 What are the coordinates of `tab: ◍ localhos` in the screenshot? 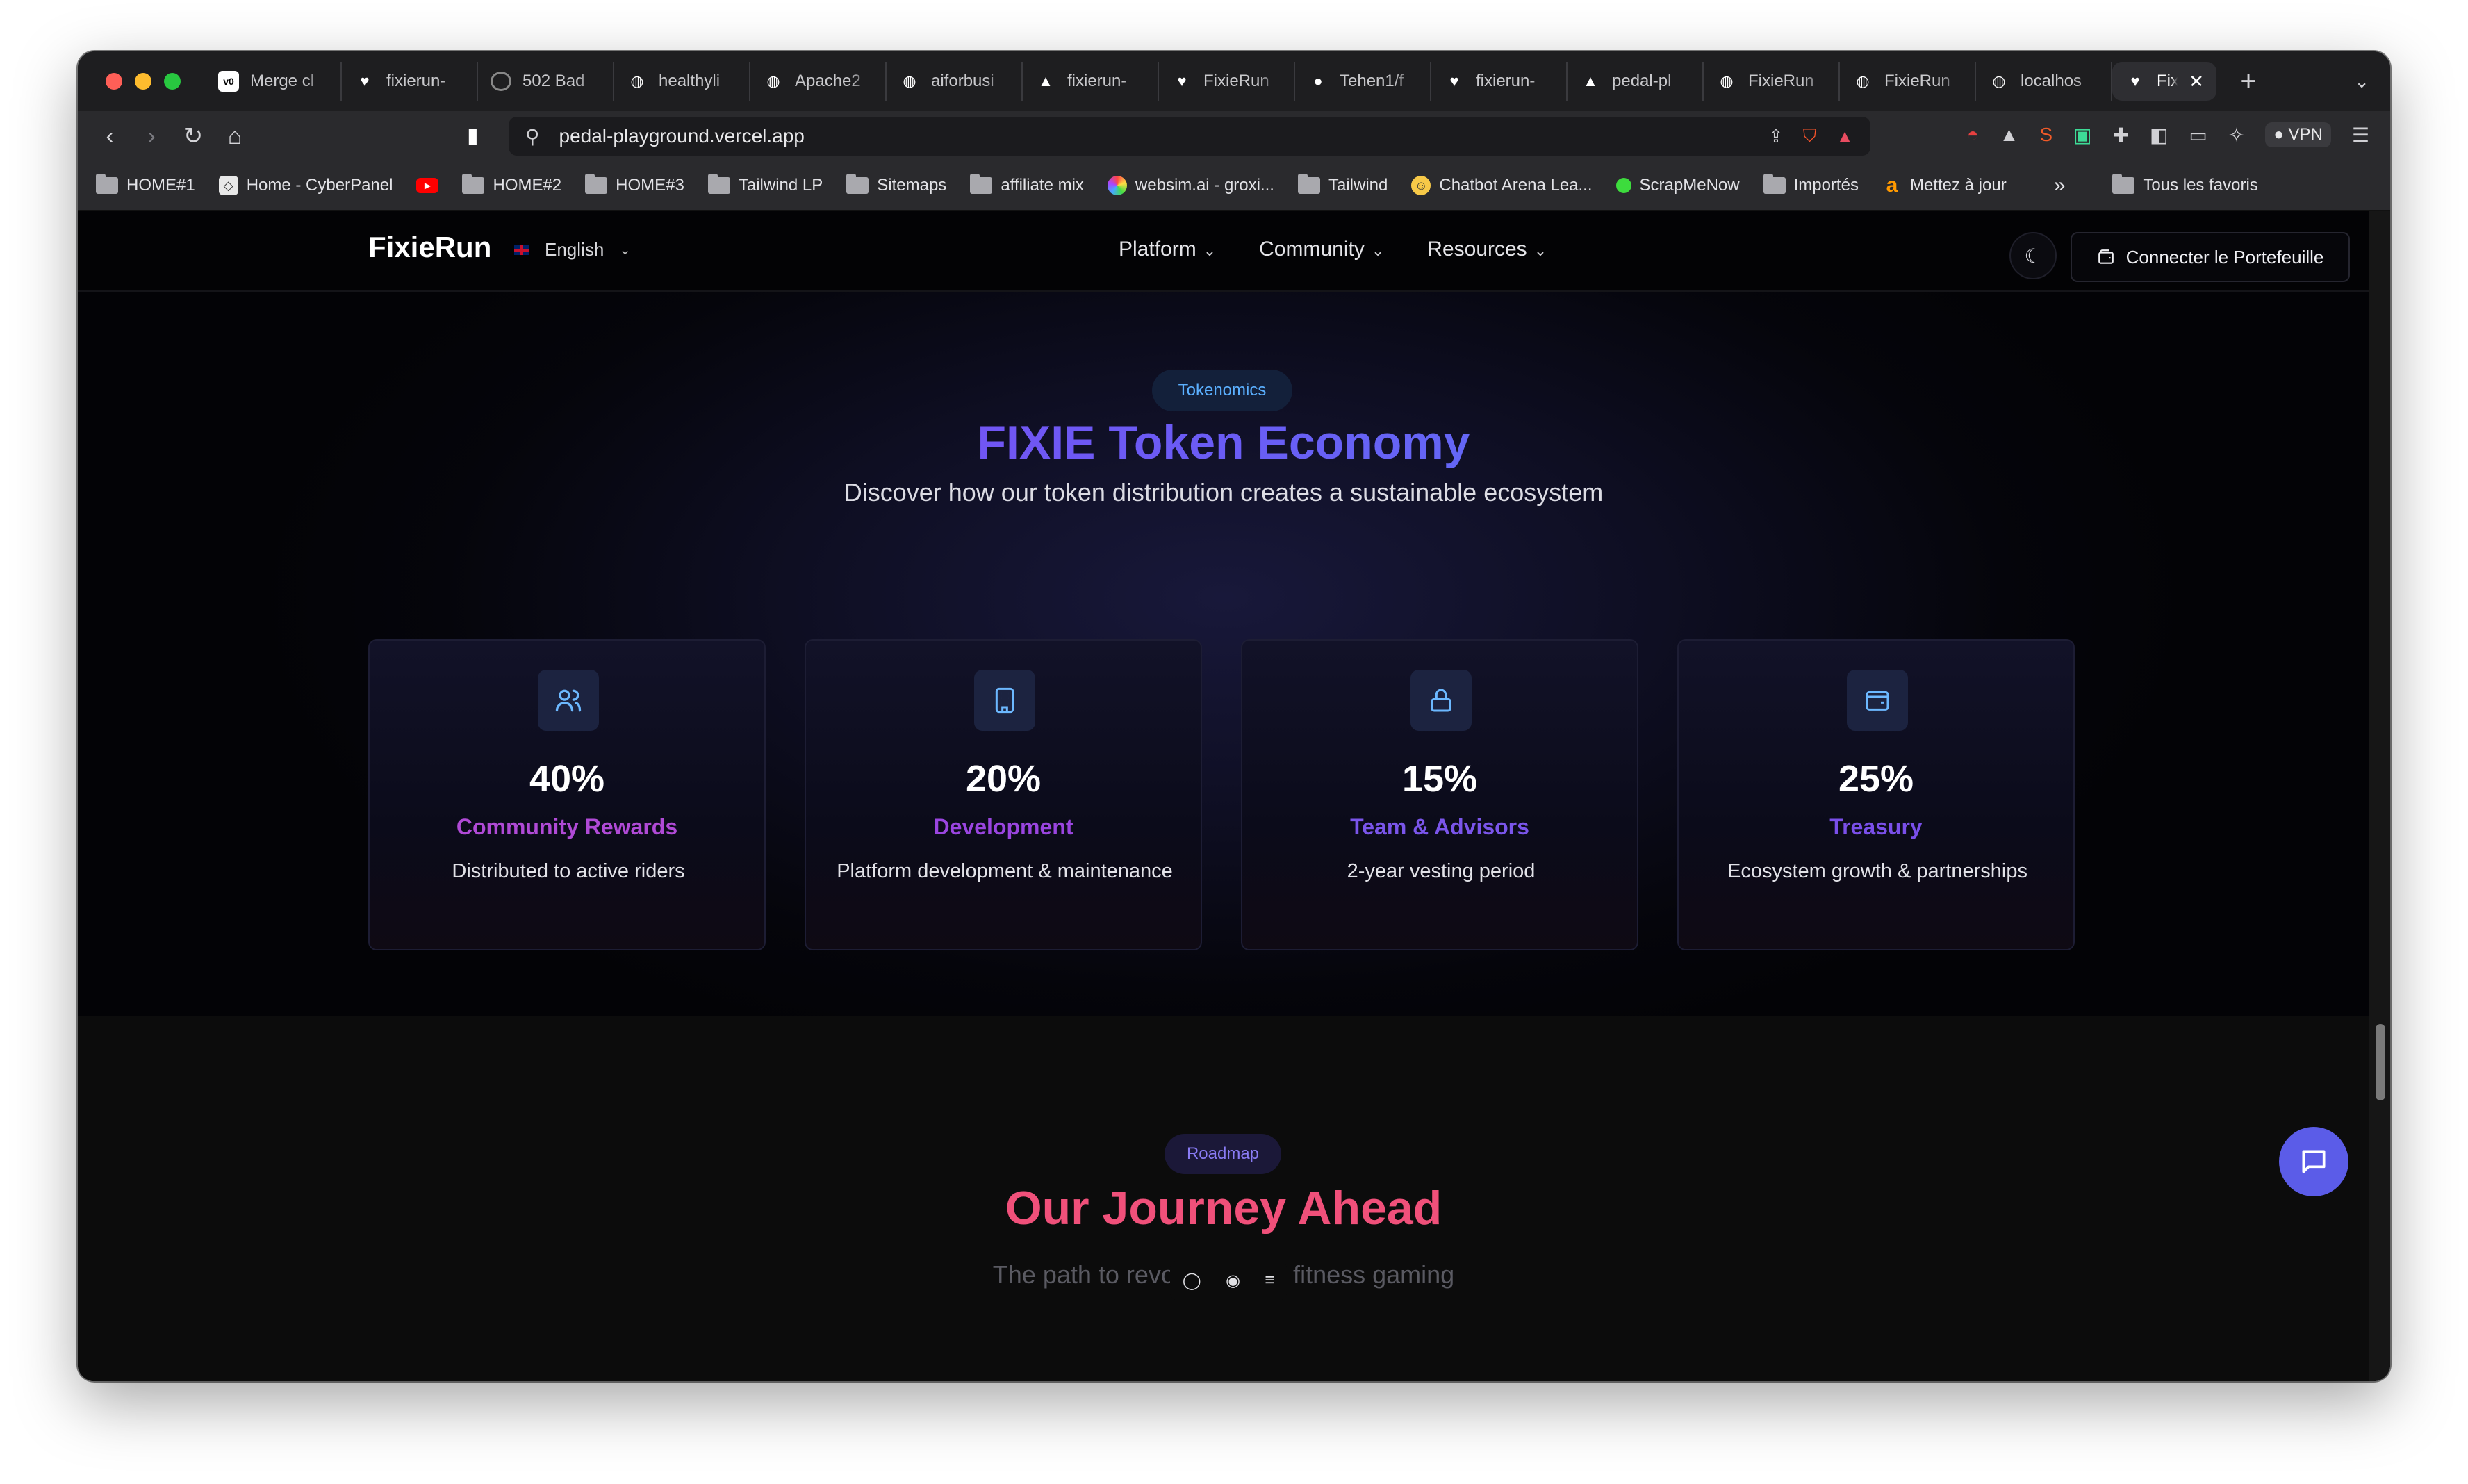 It's located at (2044, 81).